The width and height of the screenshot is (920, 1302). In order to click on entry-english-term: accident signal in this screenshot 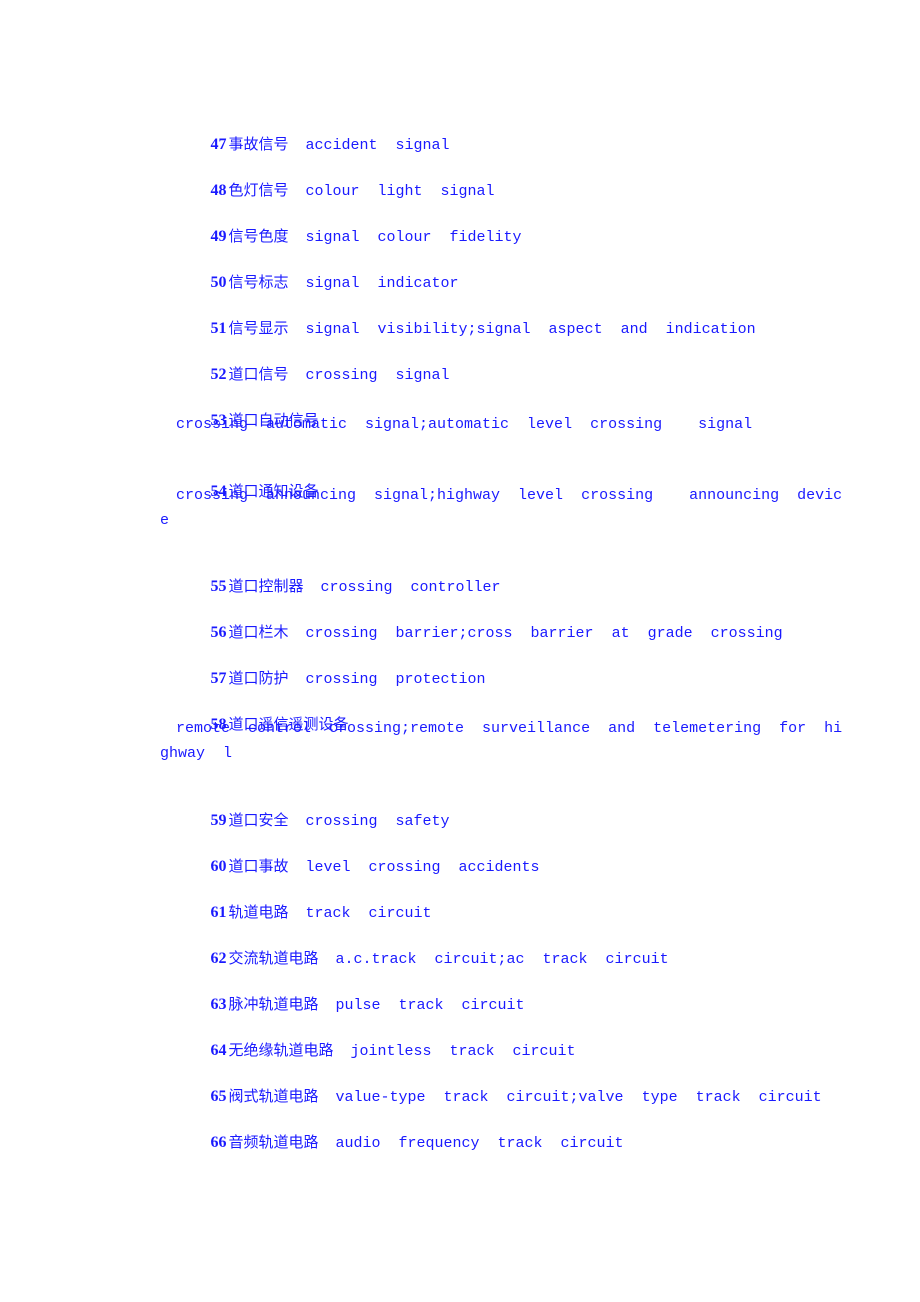, I will do `click(377, 145)`.